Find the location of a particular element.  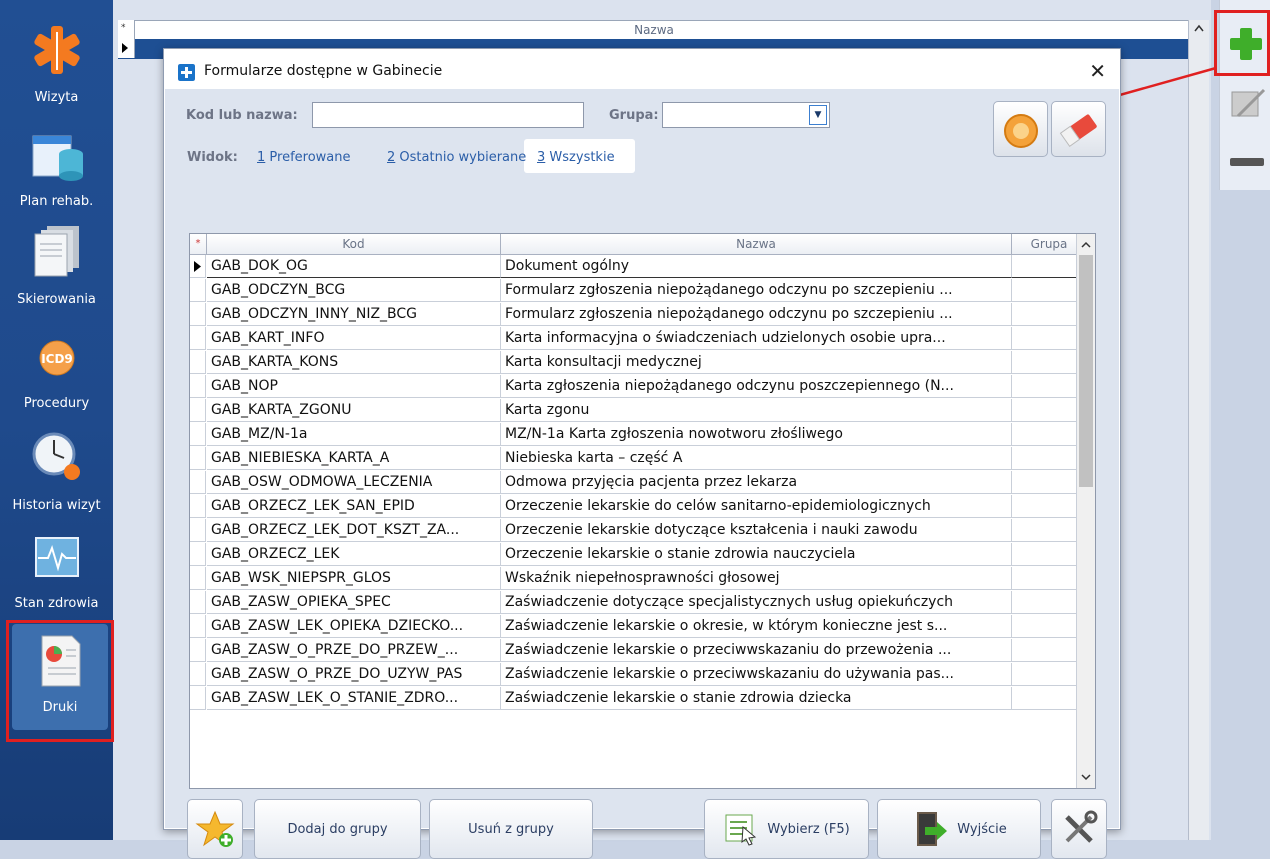

scroll-thumb is located at coordinates (1086, 371).